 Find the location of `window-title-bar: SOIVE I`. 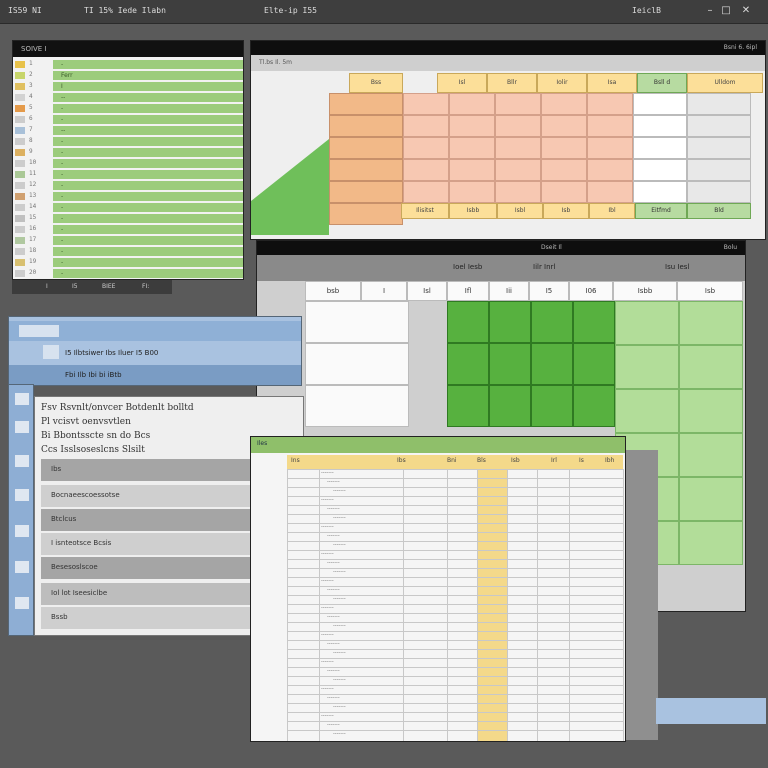

window-title-bar: SOIVE I is located at coordinates (128, 49).